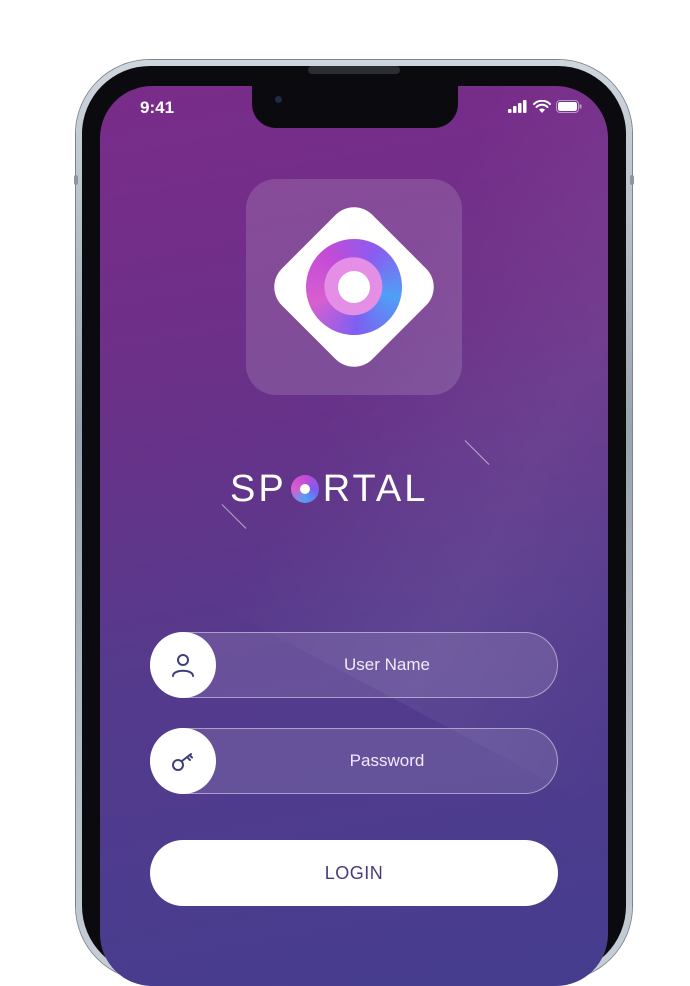 The width and height of the screenshot is (690, 986). Describe the element at coordinates (542, 106) in the screenshot. I see `wifi-icon` at that location.